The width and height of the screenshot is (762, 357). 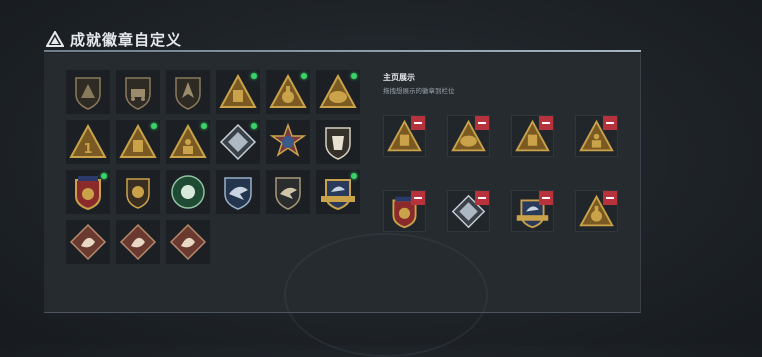 What do you see at coordinates (55, 39) in the screenshot?
I see `triangle-logo-icon` at bounding box center [55, 39].